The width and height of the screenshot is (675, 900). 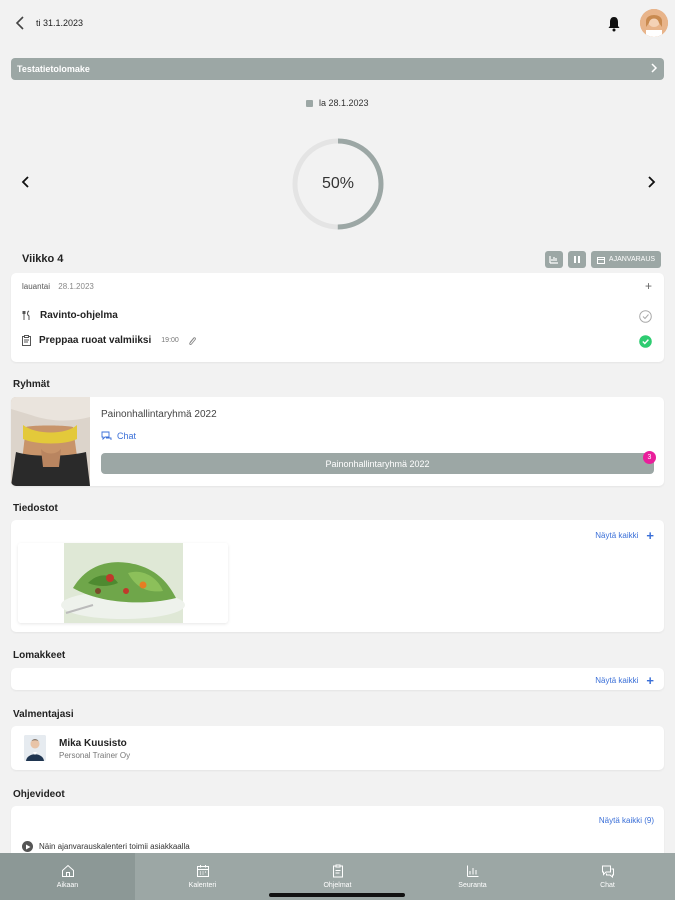 I want to click on group-name: Painonhallintaryhmä 2022, so click(x=159, y=414).